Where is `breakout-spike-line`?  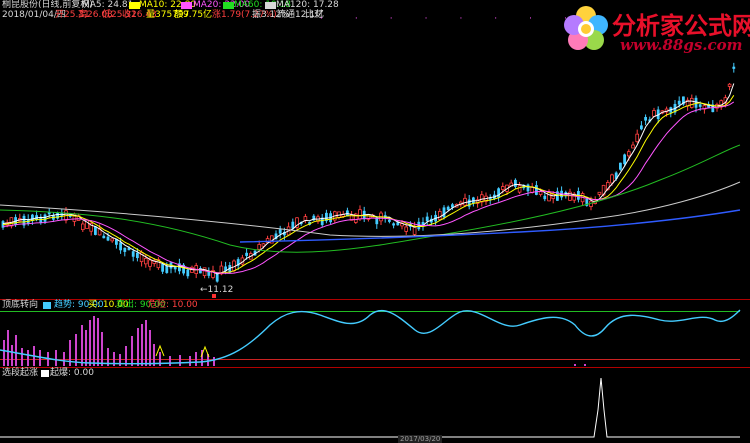 breakout-spike-line is located at coordinates (370, 407).